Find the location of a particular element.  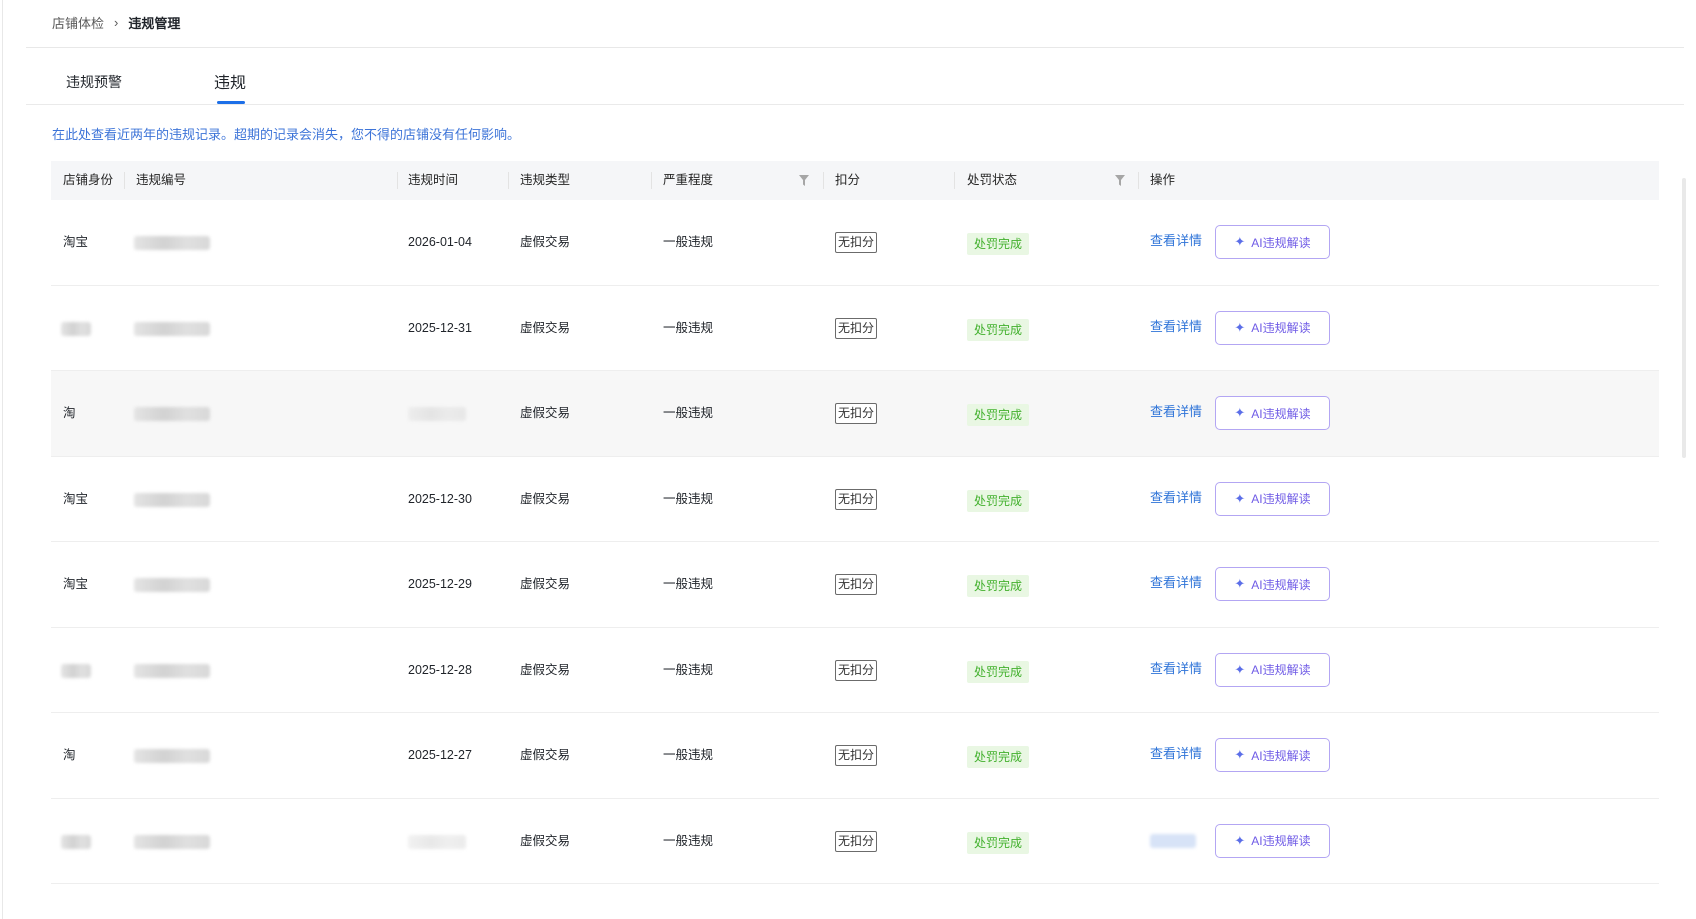

tab-violation: 违规 is located at coordinates (230, 81).